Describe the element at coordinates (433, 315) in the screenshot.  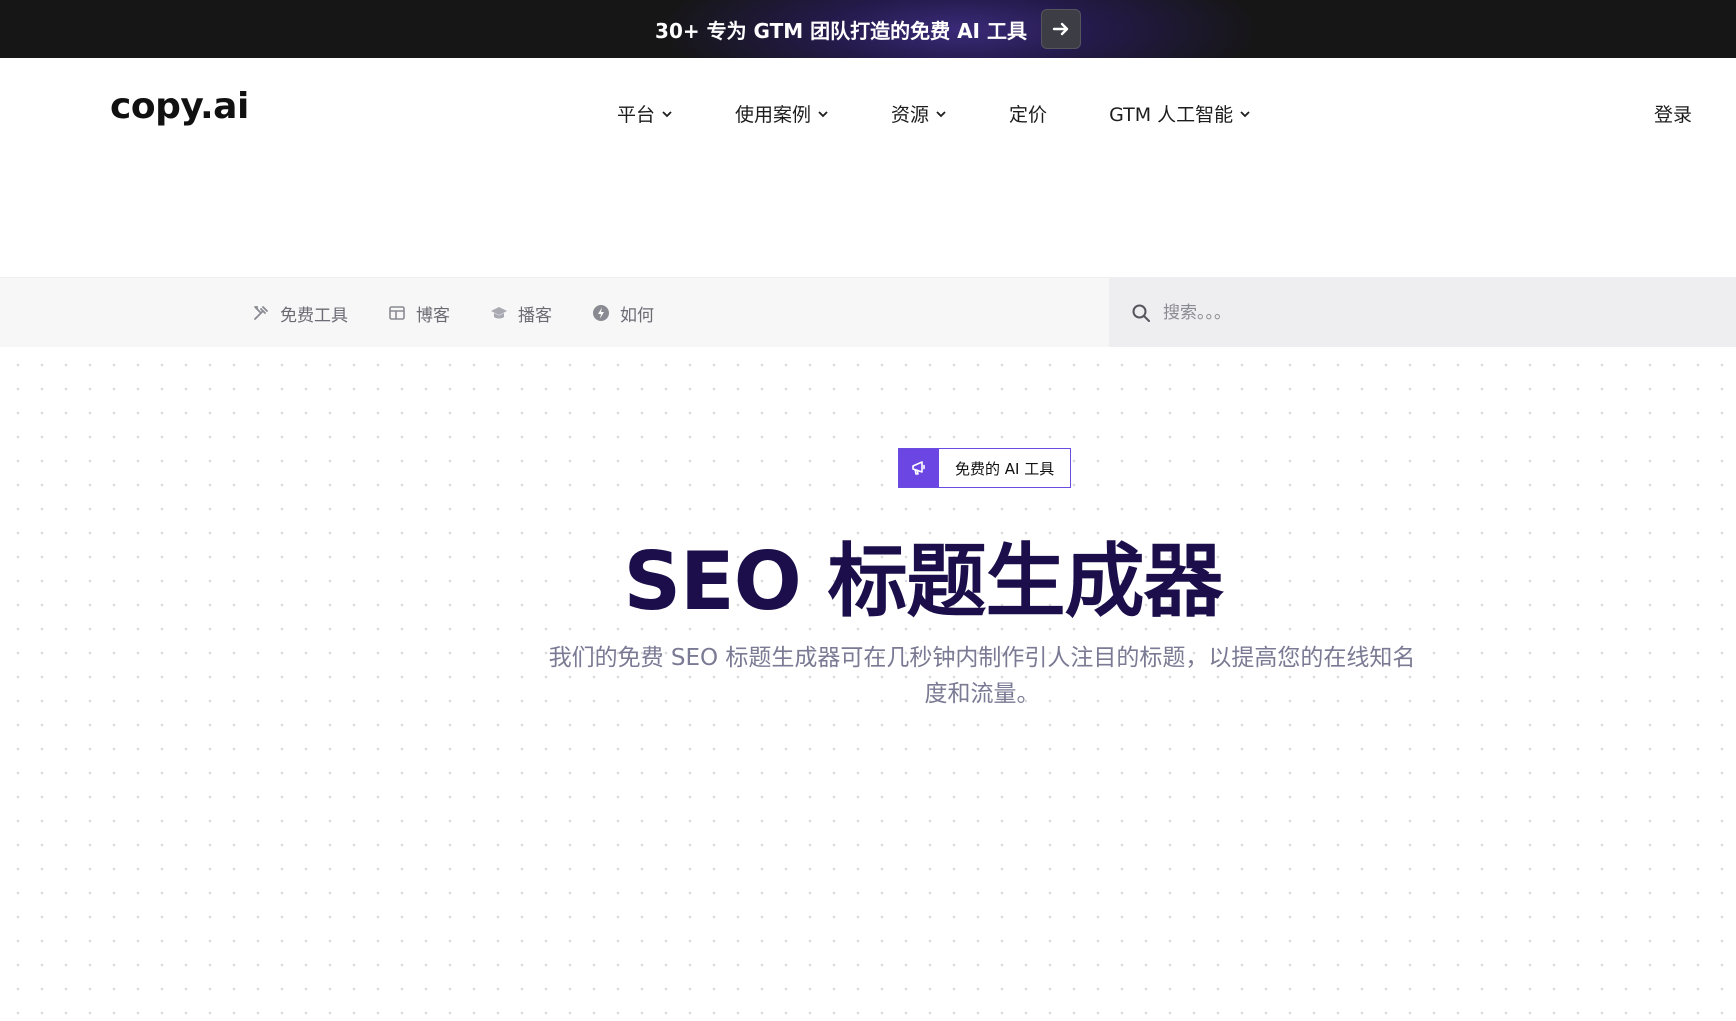
I see `subnav-item-label: 博客` at that location.